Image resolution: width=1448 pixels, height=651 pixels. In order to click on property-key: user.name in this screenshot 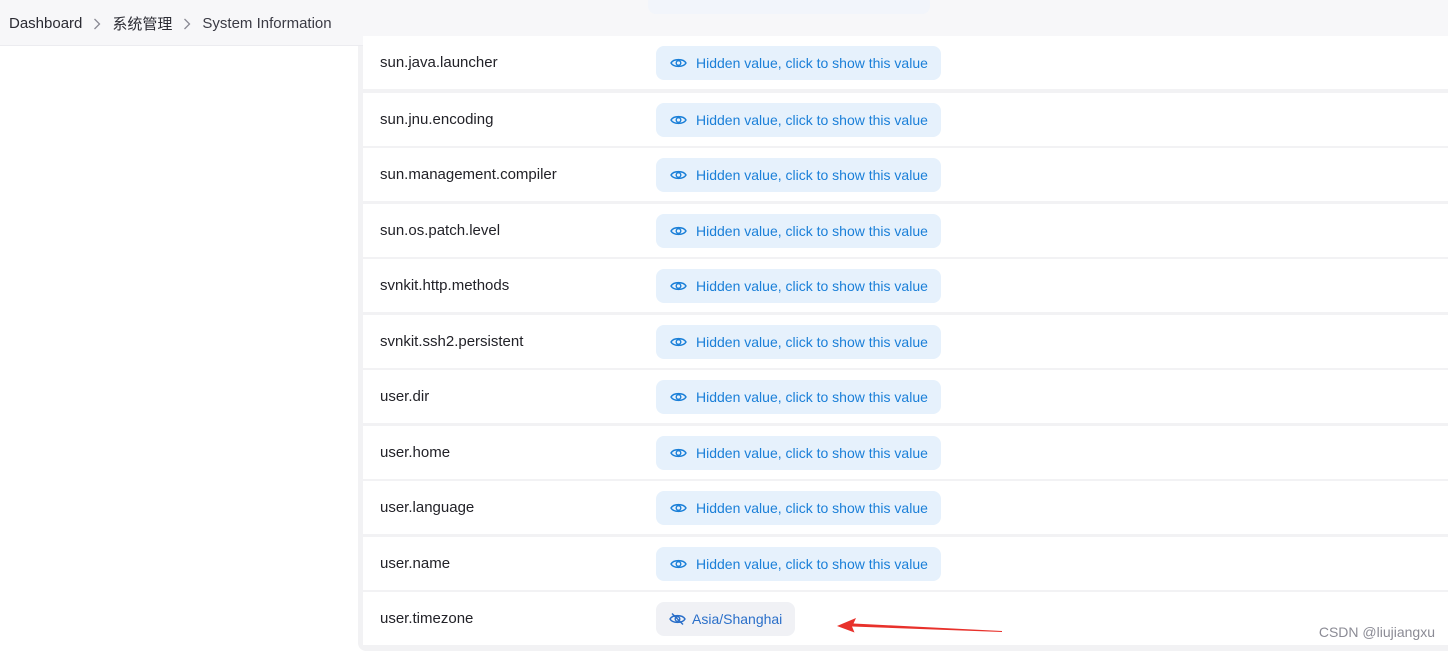, I will do `click(415, 563)`.